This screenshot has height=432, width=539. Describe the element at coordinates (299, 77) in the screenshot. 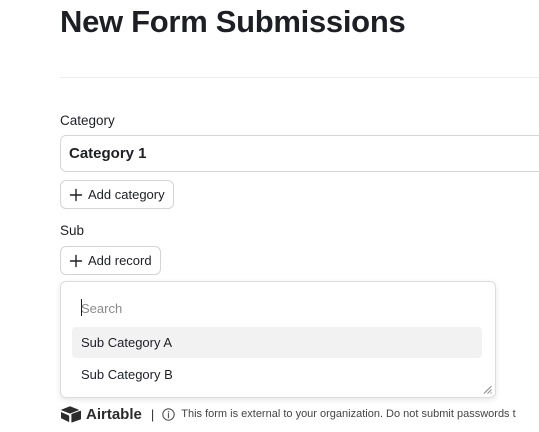

I see `header-divider` at that location.